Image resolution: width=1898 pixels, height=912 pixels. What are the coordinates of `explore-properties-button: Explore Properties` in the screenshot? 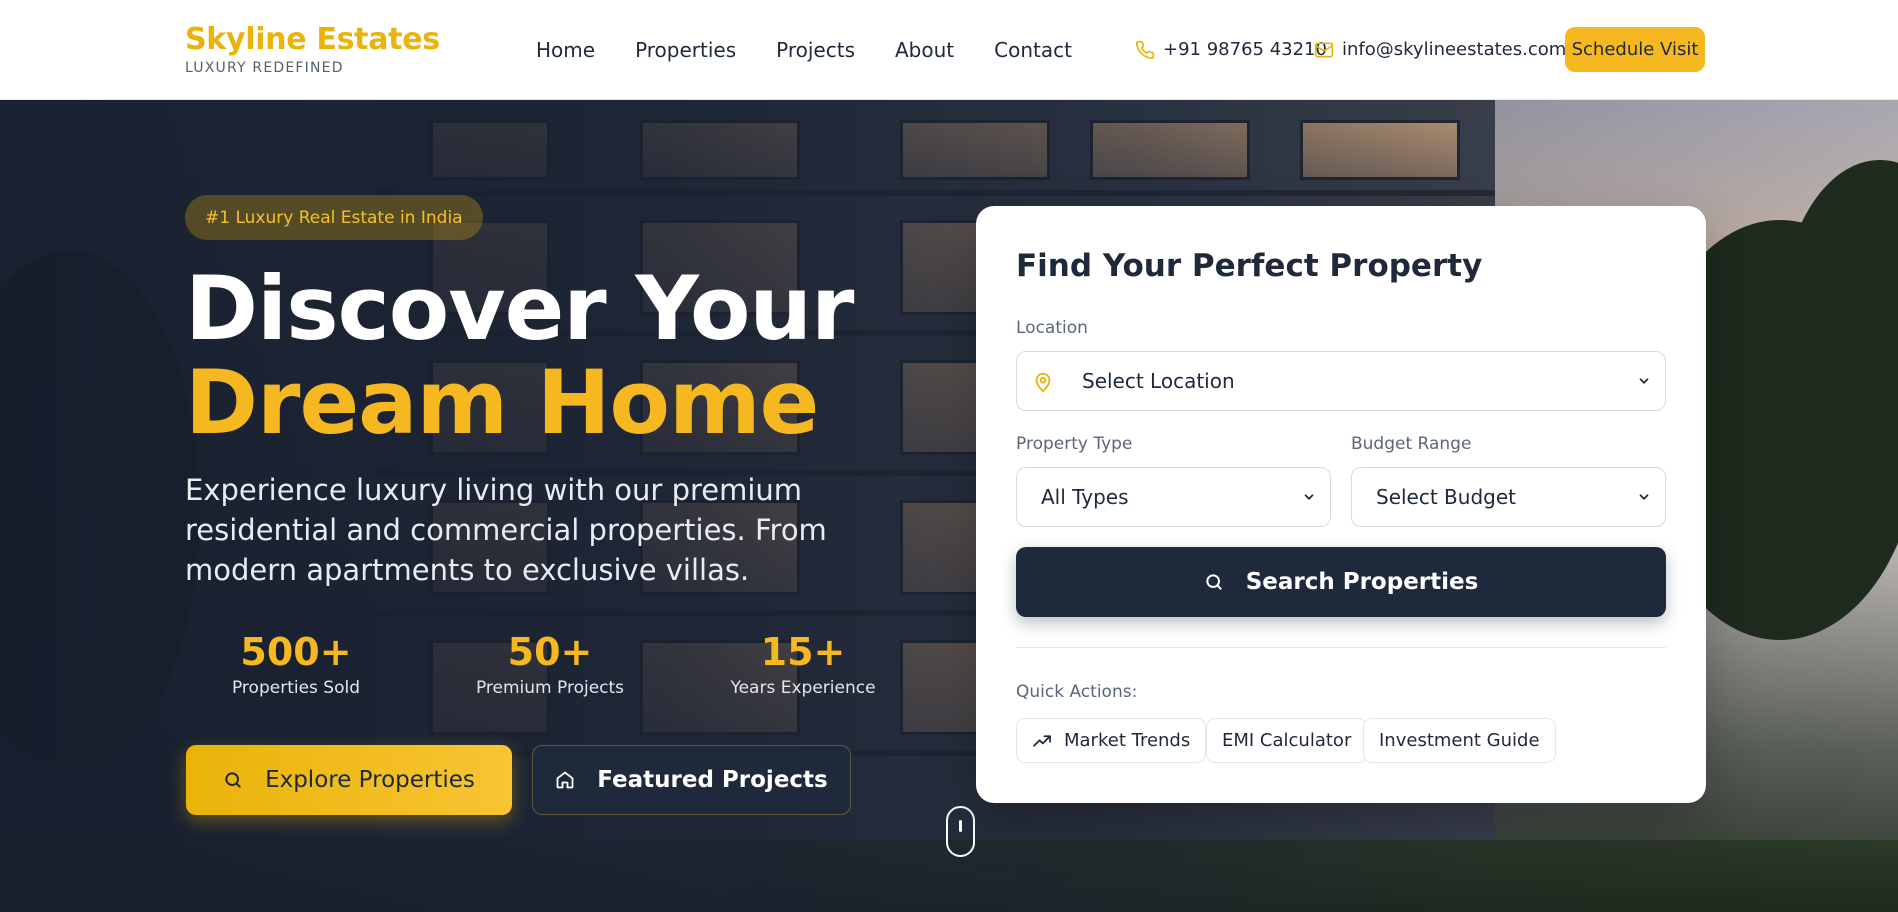 It's located at (349, 780).